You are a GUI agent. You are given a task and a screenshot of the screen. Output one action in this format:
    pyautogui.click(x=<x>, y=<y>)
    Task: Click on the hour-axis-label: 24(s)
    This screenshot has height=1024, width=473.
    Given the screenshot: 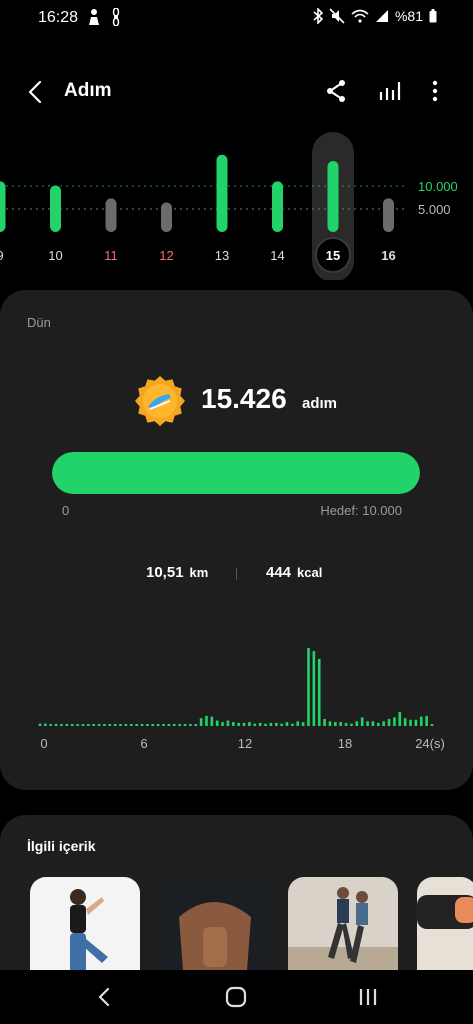 What is the action you would take?
    pyautogui.click(x=430, y=743)
    